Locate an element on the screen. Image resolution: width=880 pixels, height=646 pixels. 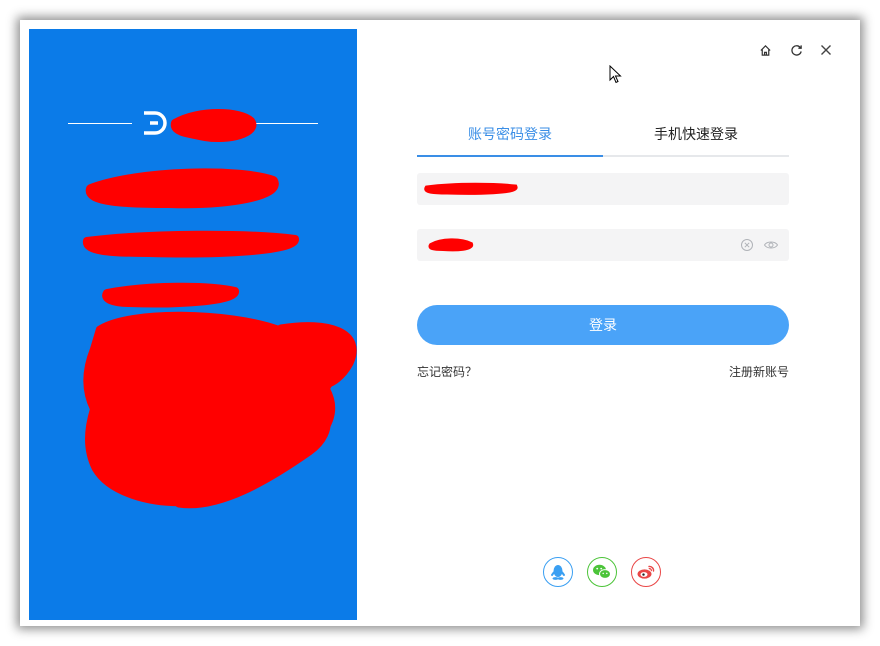
forgot-password-link: 忘记密码？ is located at coordinates (447, 371).